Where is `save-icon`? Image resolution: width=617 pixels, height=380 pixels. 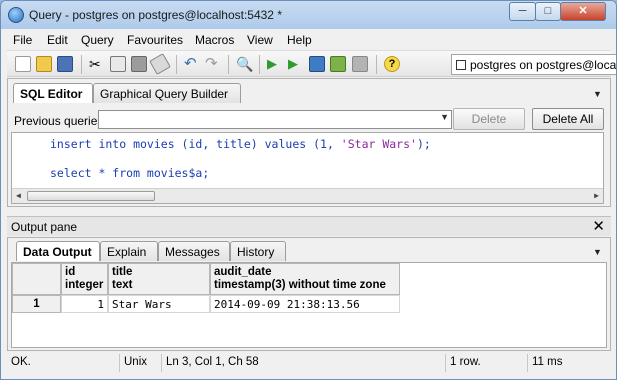
save-icon is located at coordinates (65, 64).